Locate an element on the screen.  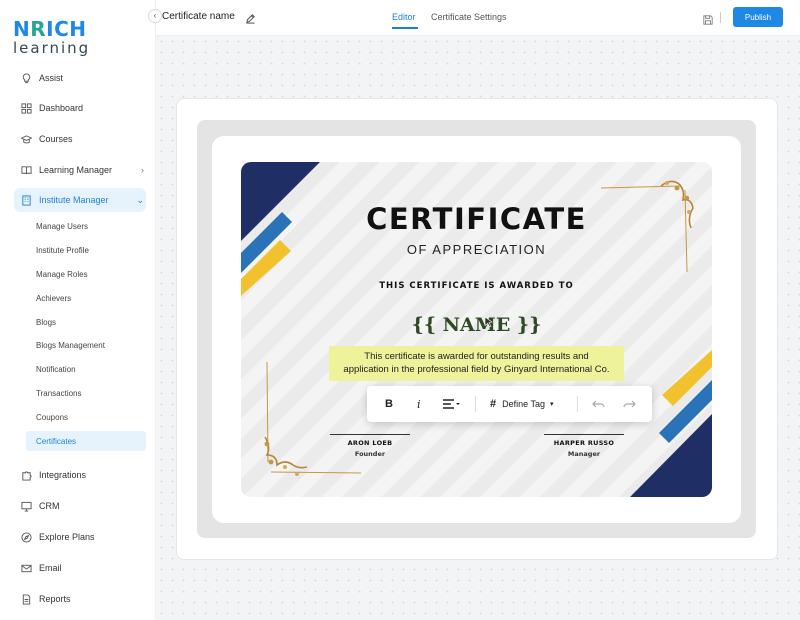
redo-icon is located at coordinates (629, 404).